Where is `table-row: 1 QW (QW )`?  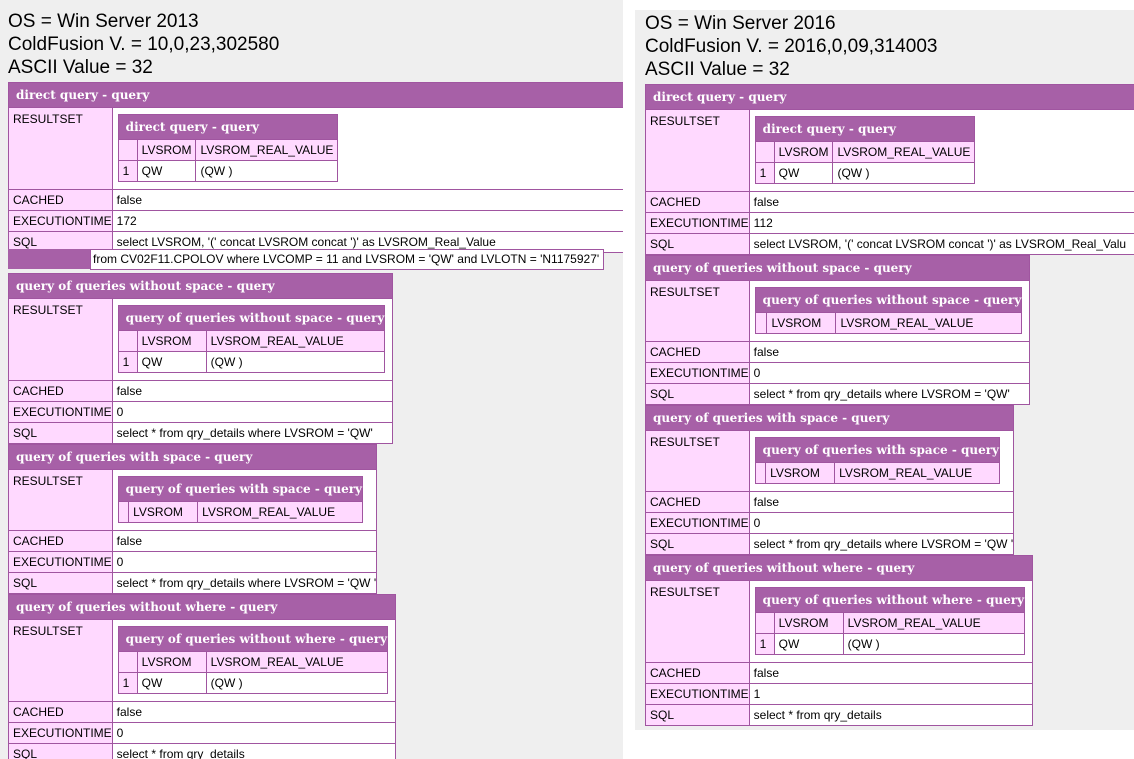 table-row: 1 QW (QW ) is located at coordinates (890, 644).